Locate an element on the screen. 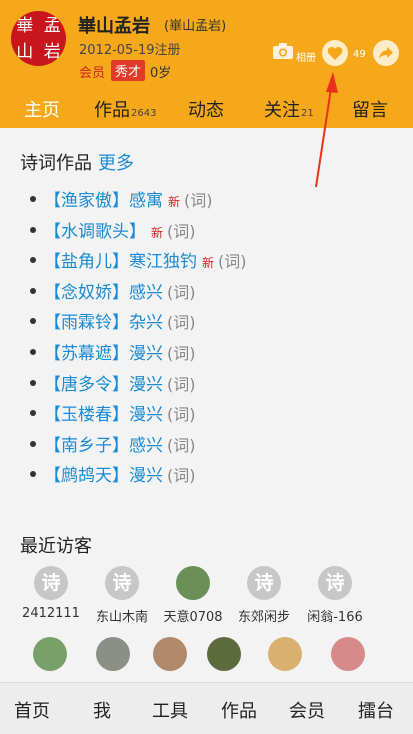 This screenshot has width=413, height=734. poem-item: 【南乡子】感兴 (词) is located at coordinates (215, 446).